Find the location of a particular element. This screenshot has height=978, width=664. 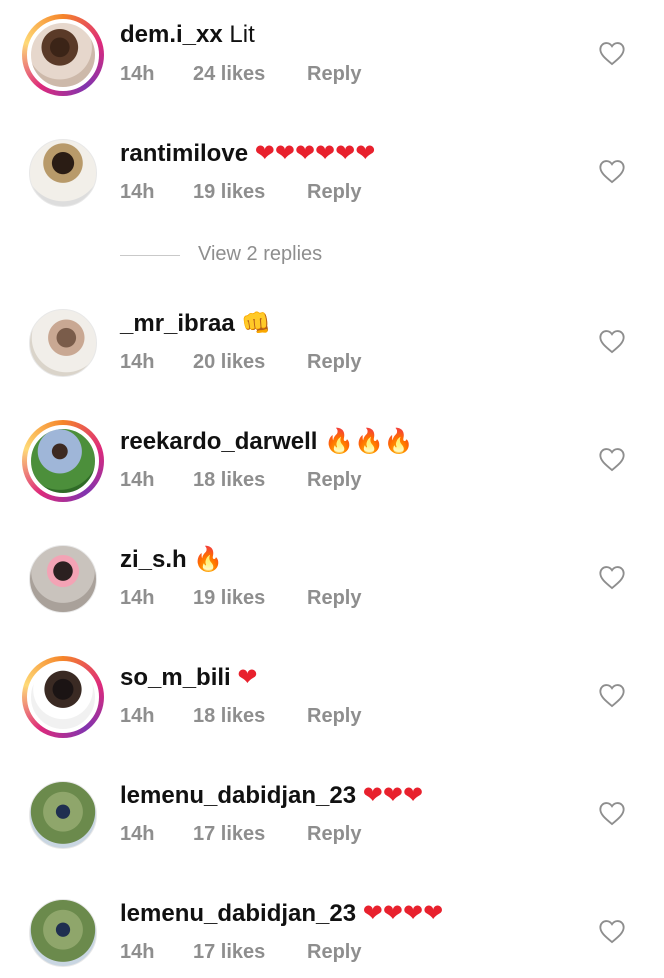

comment-line: lemenu_dabidjan_23 ❤❤❤ is located at coordinates (271, 795).